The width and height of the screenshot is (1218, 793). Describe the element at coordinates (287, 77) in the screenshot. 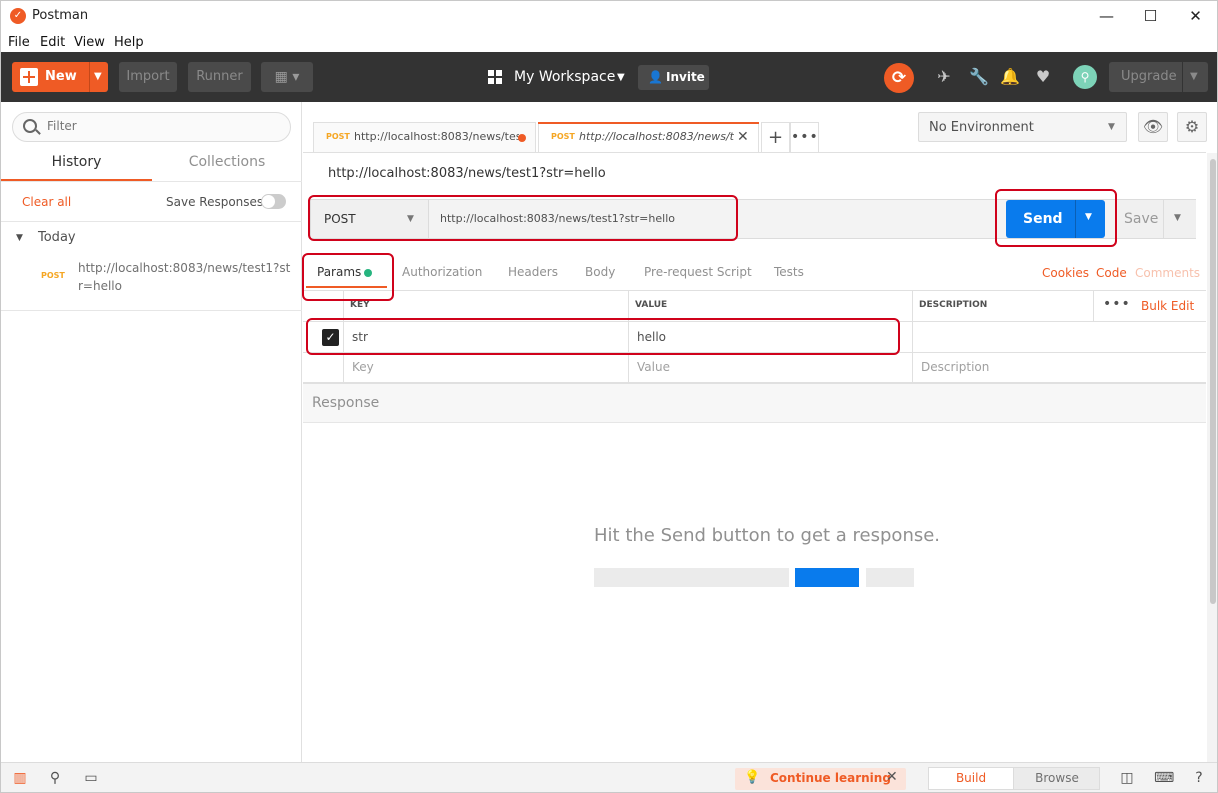

I see `new-window-button: ▦ ▾` at that location.